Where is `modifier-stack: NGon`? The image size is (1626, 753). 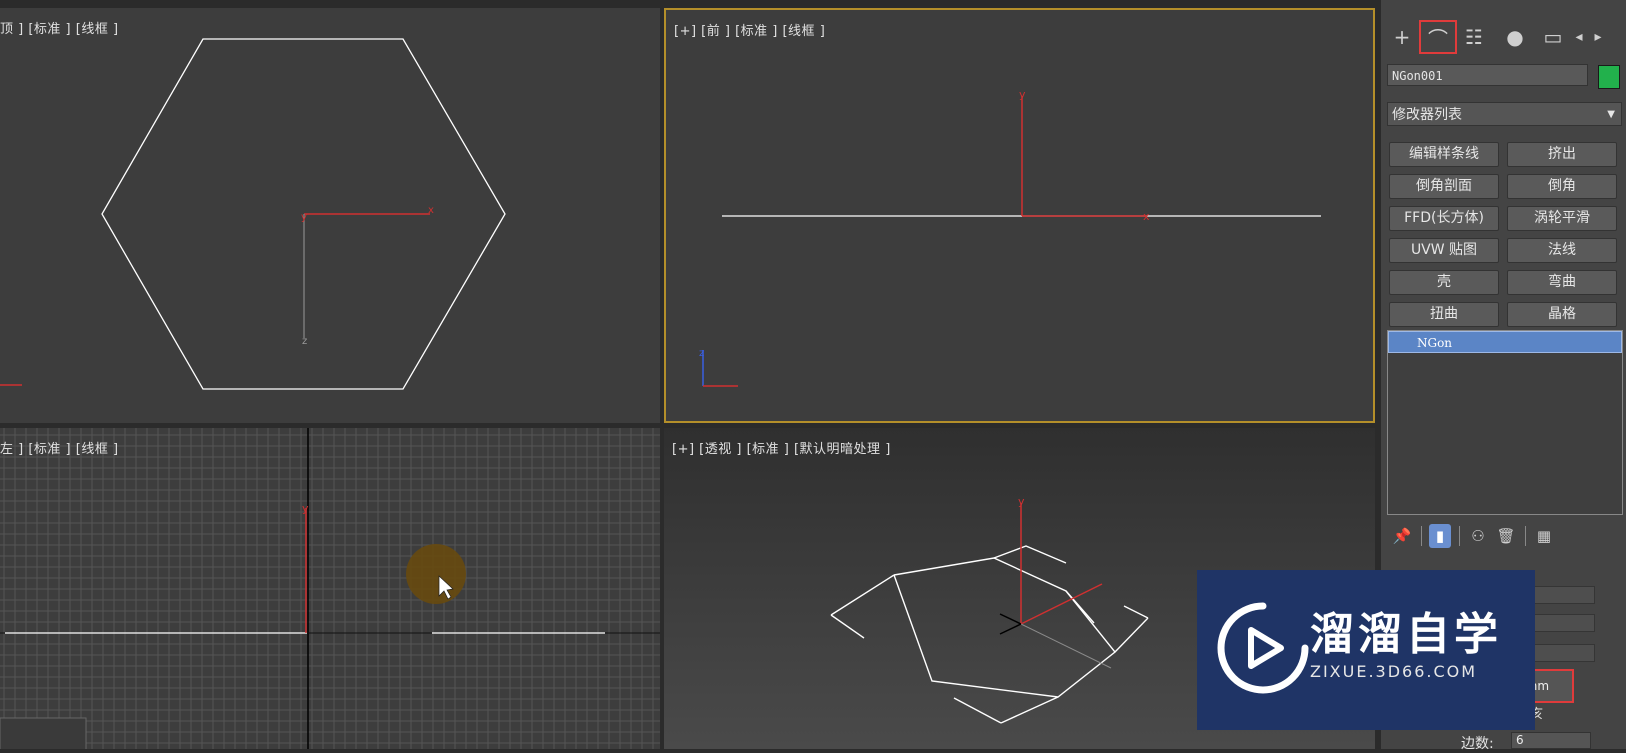 modifier-stack: NGon is located at coordinates (1505, 422).